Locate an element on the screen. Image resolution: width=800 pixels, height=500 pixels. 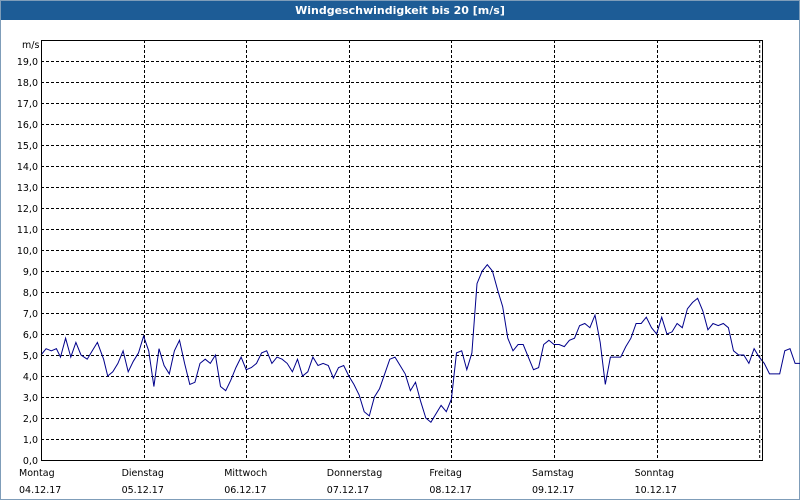
x-day-label: Sonntag is located at coordinates (654, 473).